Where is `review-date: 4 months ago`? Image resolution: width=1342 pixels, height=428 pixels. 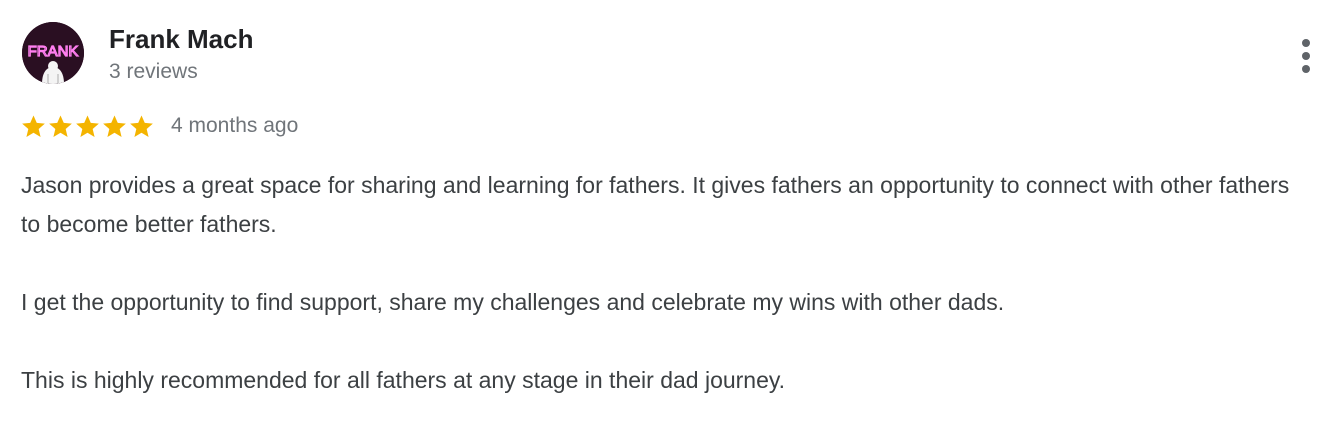 review-date: 4 months ago is located at coordinates (235, 125).